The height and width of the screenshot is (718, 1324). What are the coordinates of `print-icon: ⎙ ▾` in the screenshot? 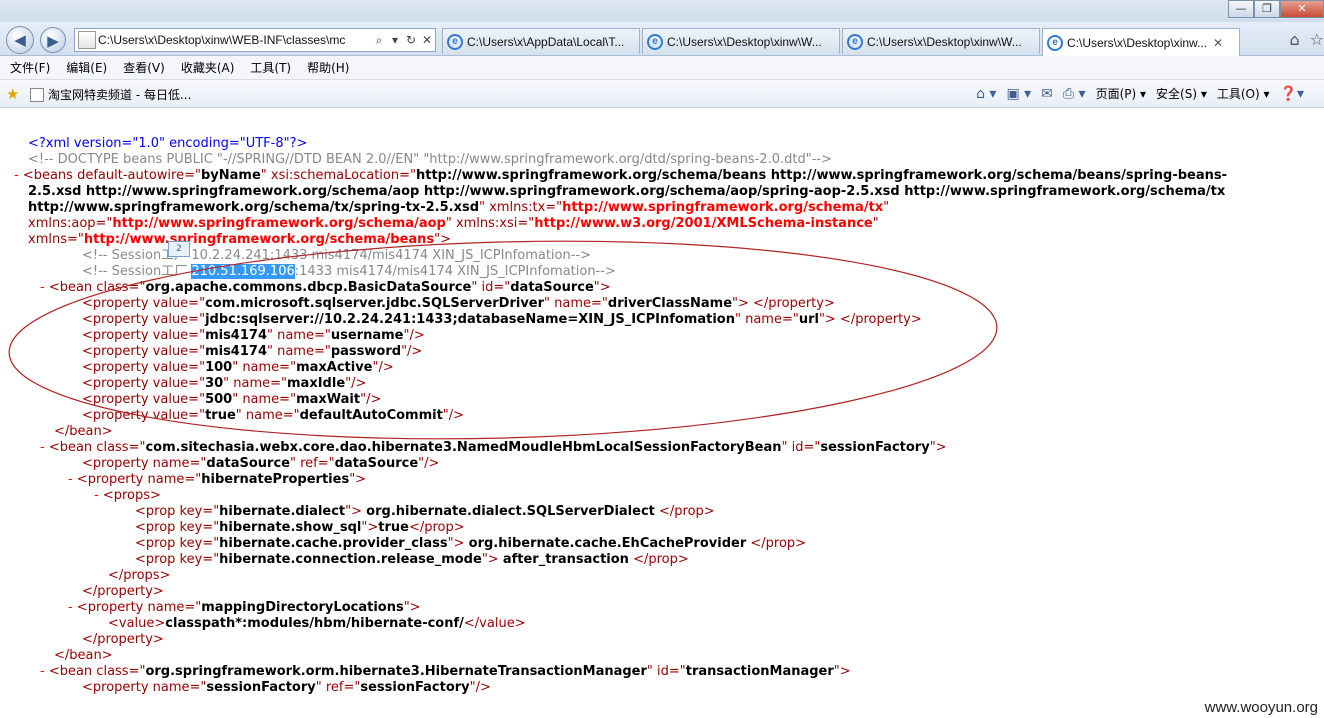 It's located at (1074, 94).